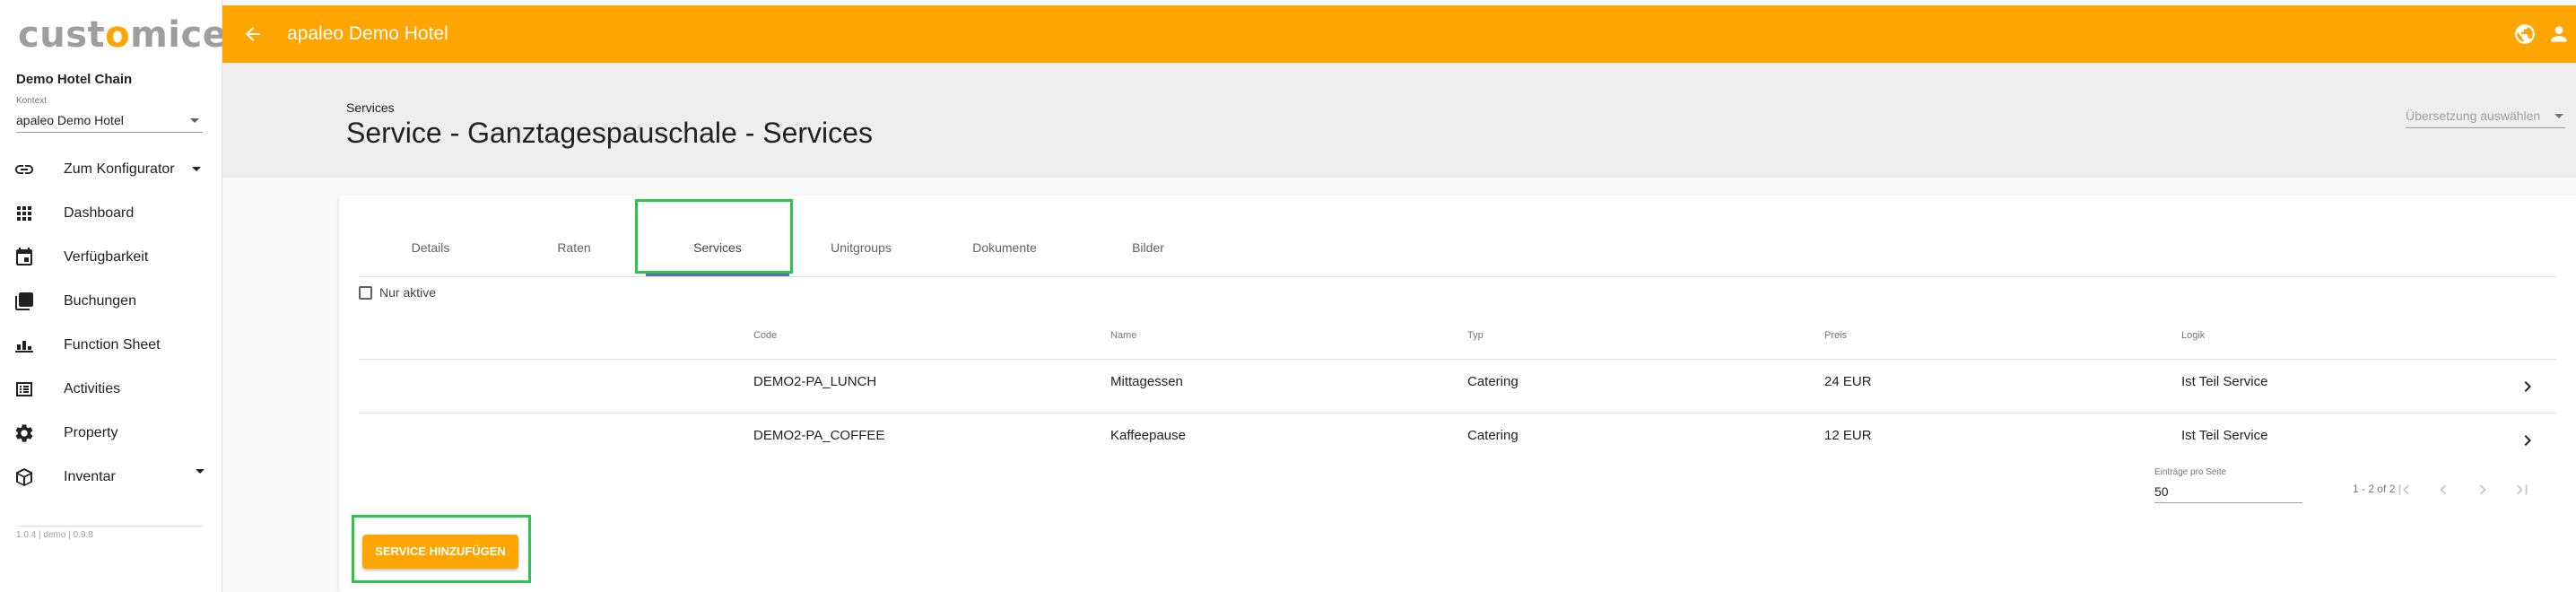 This screenshot has height=592, width=2576. What do you see at coordinates (119, 169) in the screenshot?
I see `sidebar-item-label: Zum Konfigurator` at bounding box center [119, 169].